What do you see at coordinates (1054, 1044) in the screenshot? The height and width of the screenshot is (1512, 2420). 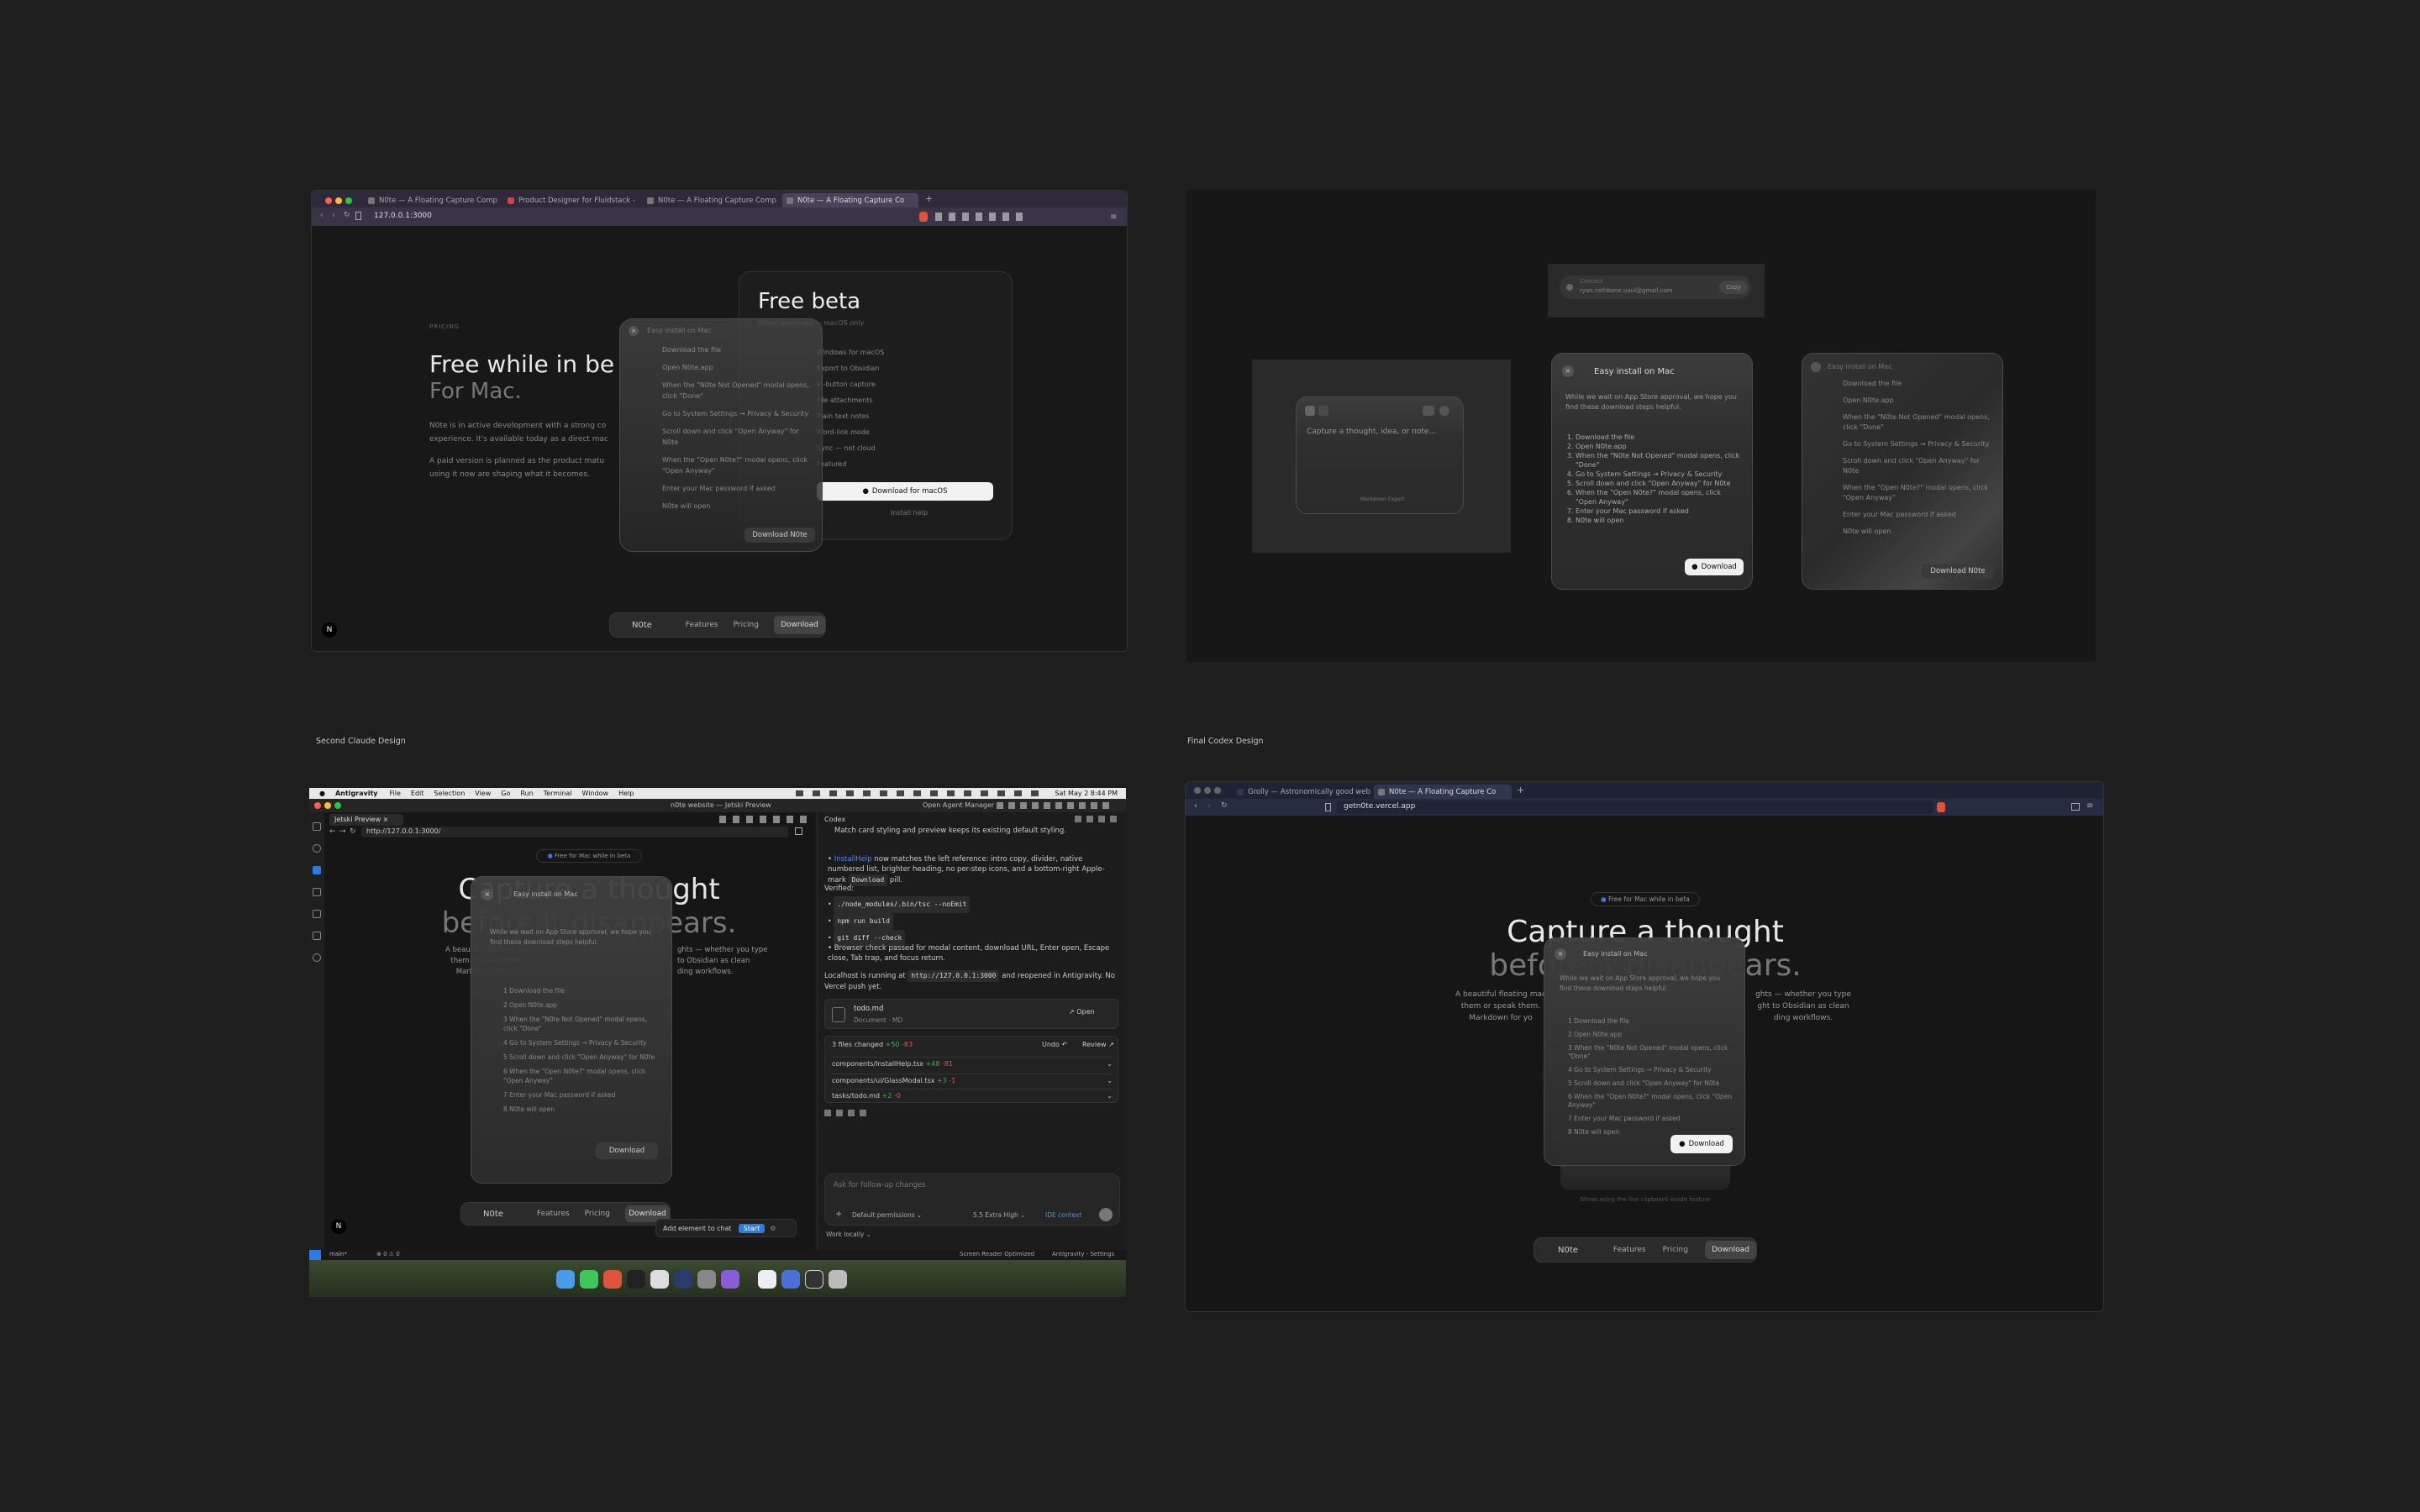 I see `undo-button: Undo ↶` at bounding box center [1054, 1044].